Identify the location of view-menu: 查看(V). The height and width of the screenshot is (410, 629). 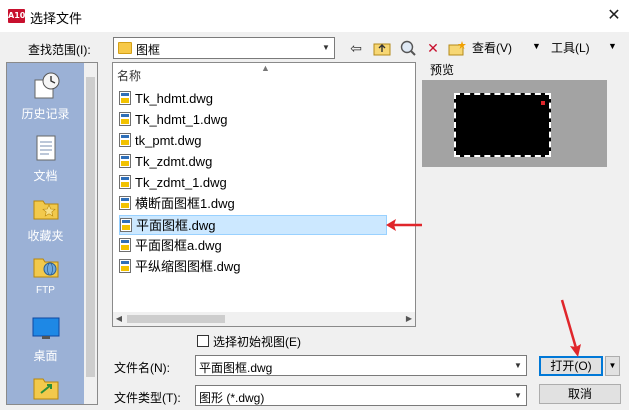
(492, 47).